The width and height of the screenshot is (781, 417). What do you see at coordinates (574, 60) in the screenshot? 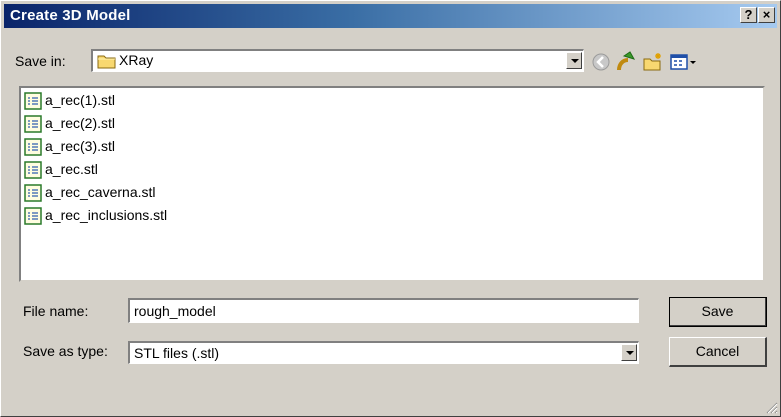
I see `save-in-dropdown-button` at bounding box center [574, 60].